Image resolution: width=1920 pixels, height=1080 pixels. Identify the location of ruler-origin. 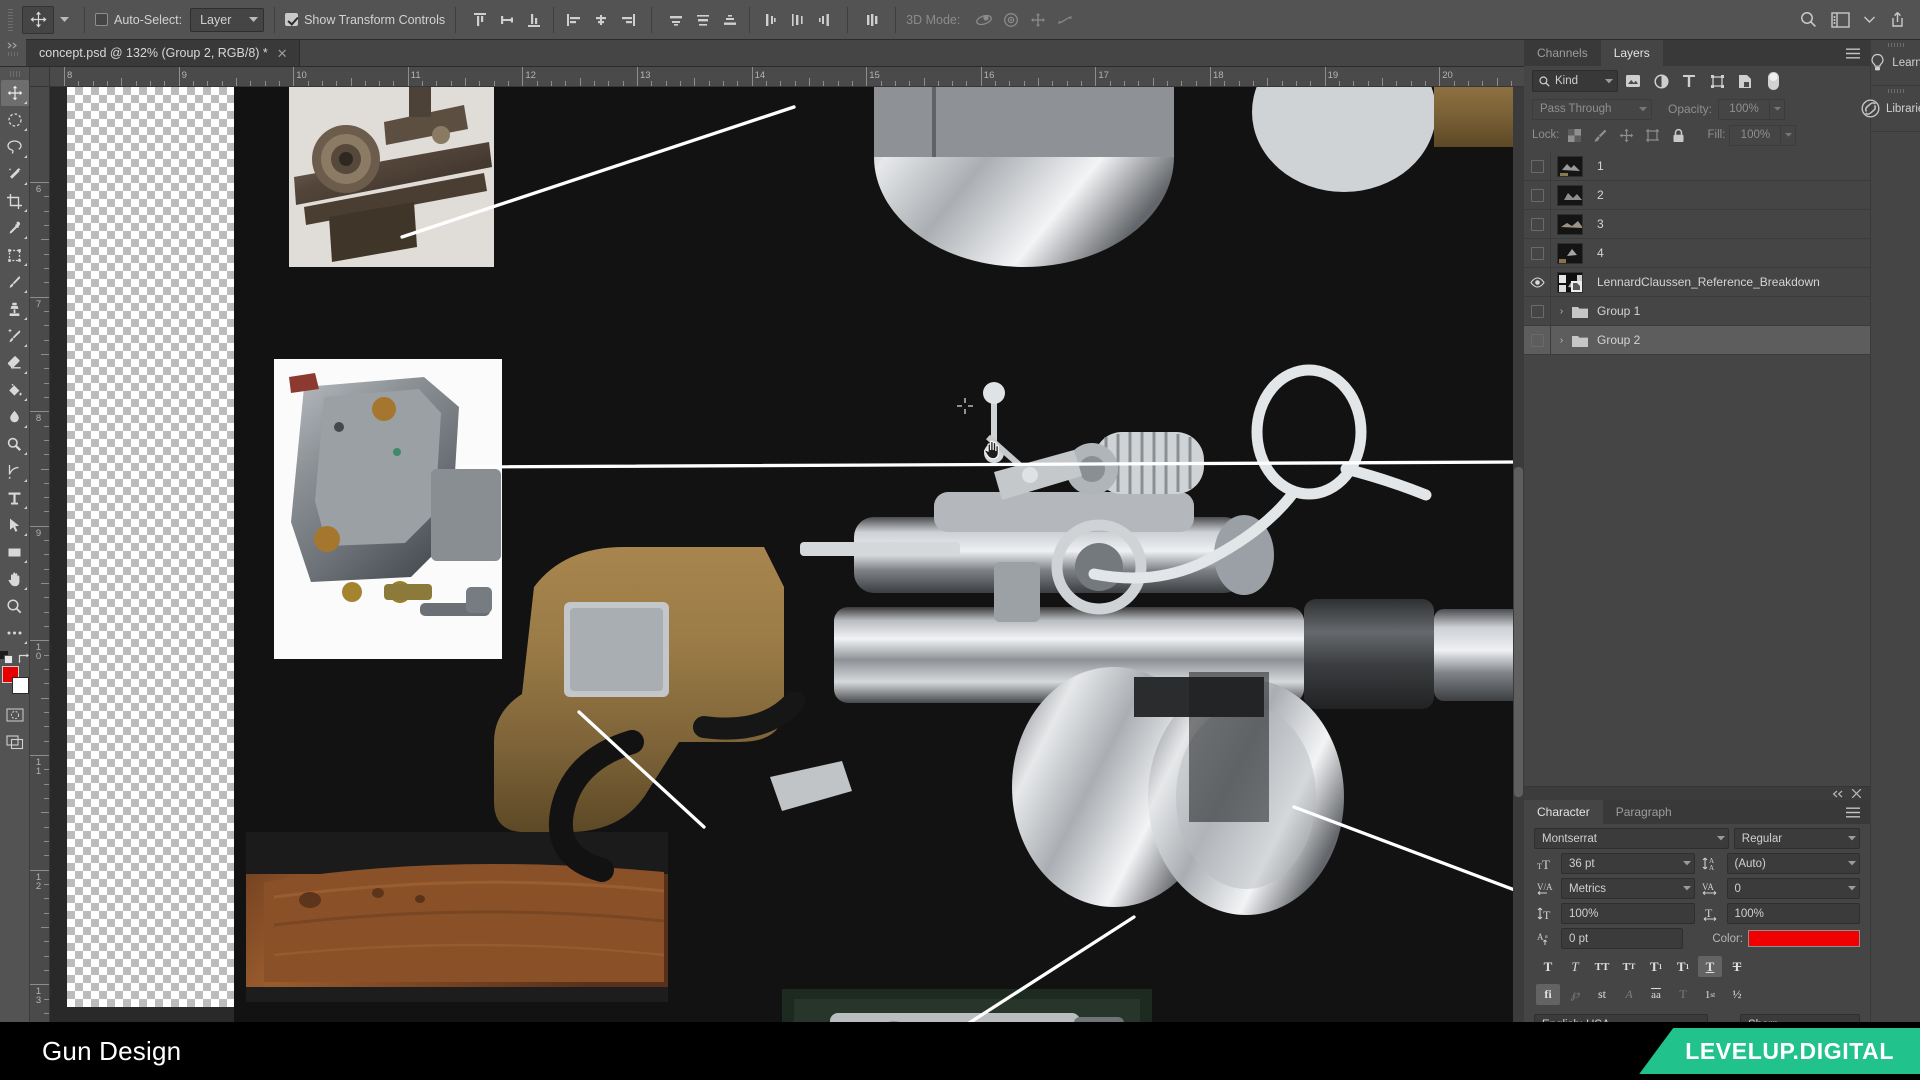
(40, 77).